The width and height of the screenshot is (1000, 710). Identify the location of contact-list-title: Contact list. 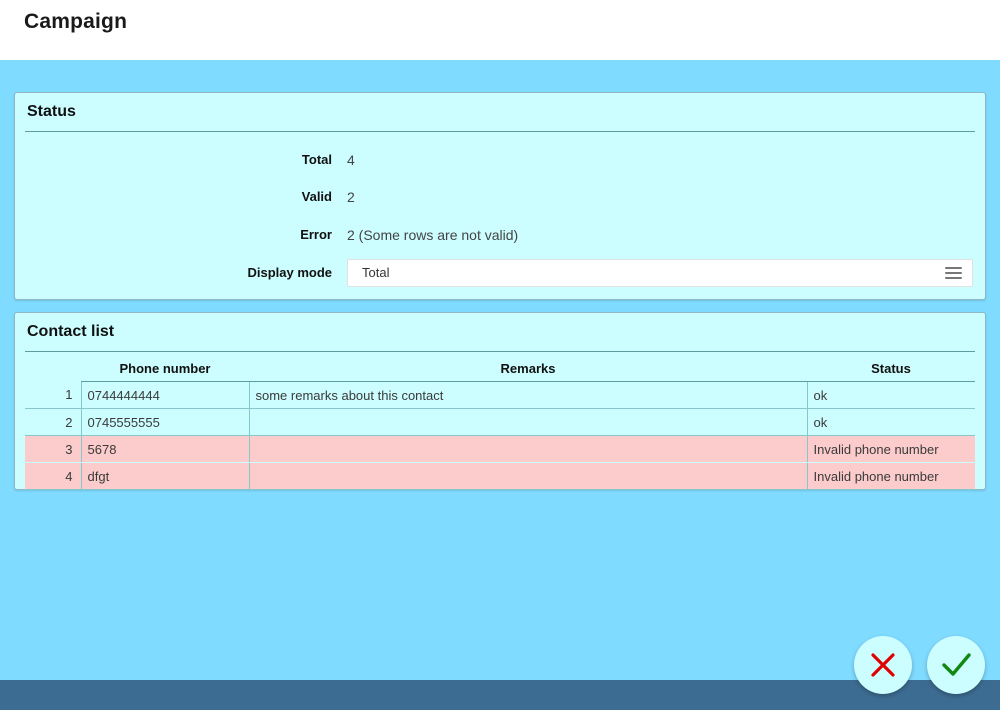
(71, 331).